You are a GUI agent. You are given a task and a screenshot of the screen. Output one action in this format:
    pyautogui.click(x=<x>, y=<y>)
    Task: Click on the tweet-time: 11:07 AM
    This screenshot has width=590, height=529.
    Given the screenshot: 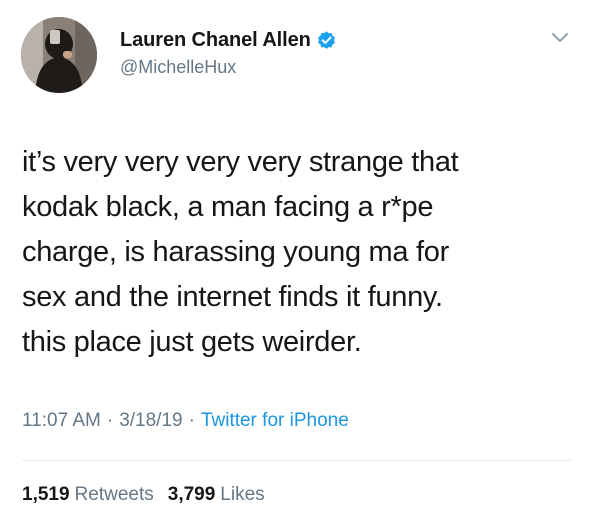 What is the action you would take?
    pyautogui.click(x=61, y=421)
    